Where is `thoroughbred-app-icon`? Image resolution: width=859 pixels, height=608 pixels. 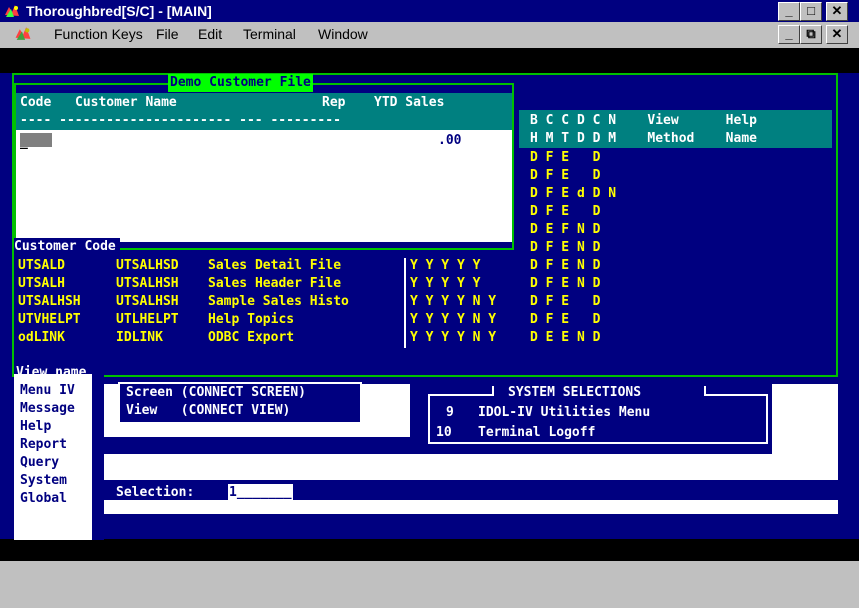
thoroughbred-app-icon is located at coordinates (12, 11).